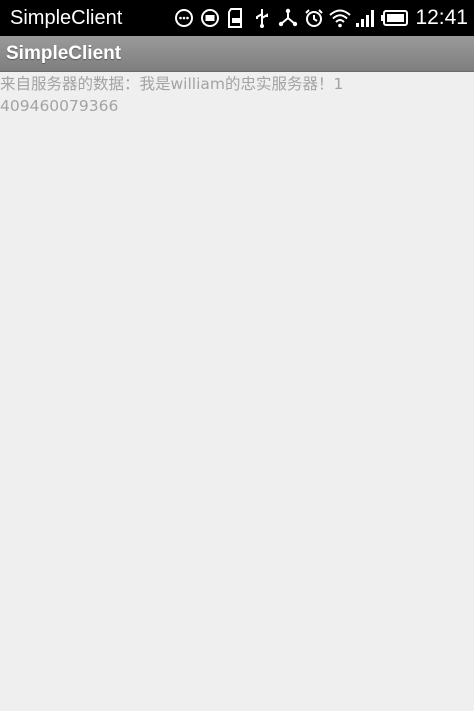 Image resolution: width=474 pixels, height=711 pixels. What do you see at coordinates (210, 18) in the screenshot?
I see `message-icon` at bounding box center [210, 18].